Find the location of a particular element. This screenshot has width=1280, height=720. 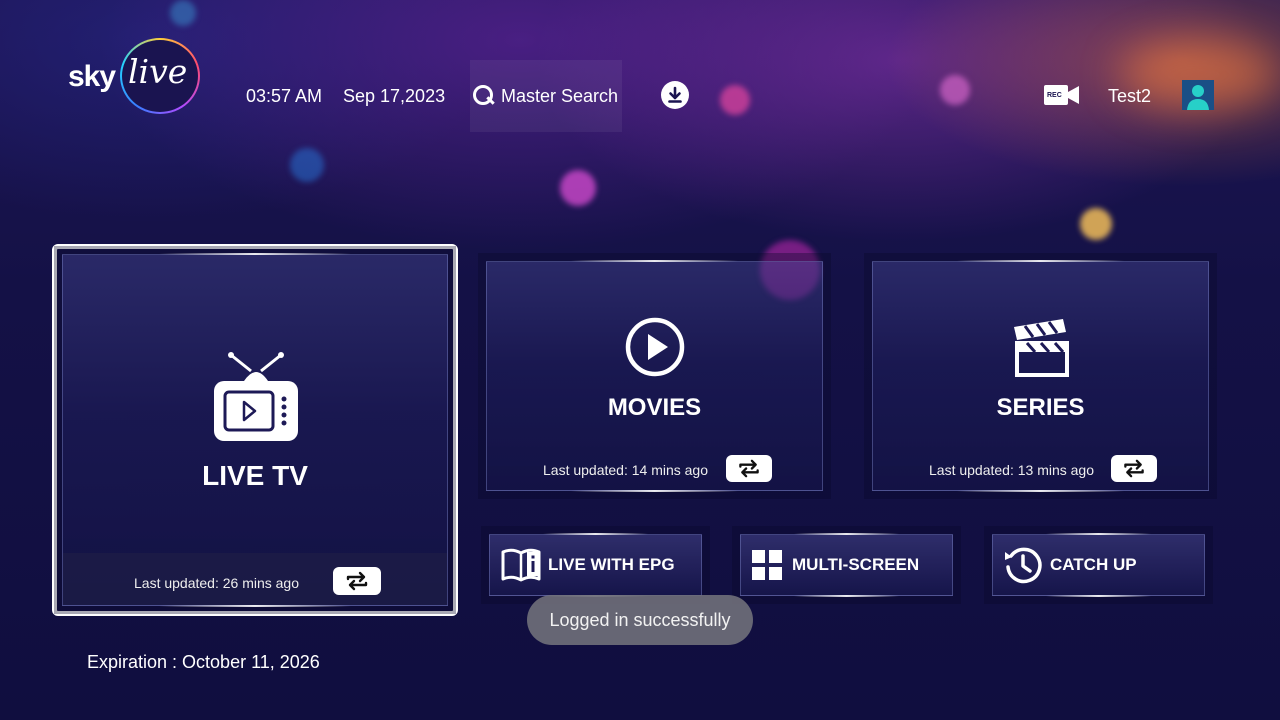

multi-screen-button: MULTI-SCREEN is located at coordinates (846, 565).